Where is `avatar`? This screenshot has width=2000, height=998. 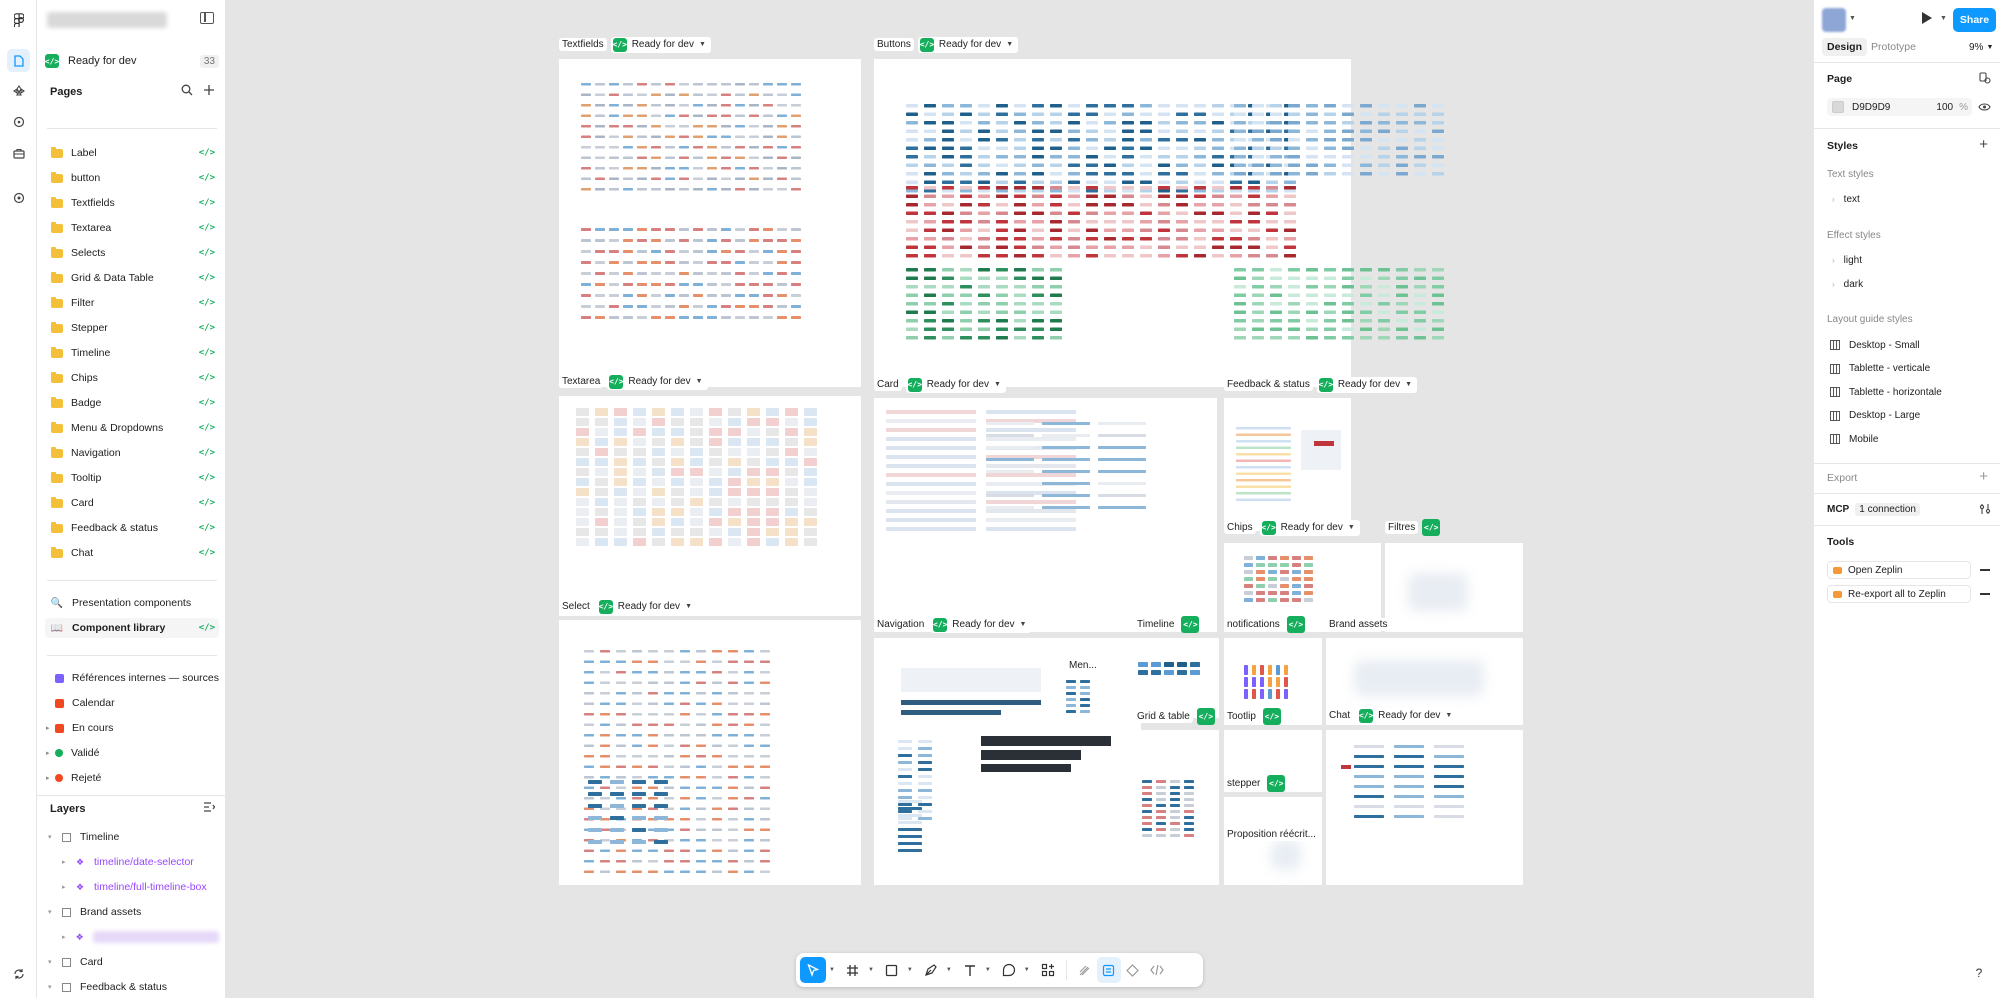
avatar is located at coordinates (1834, 20).